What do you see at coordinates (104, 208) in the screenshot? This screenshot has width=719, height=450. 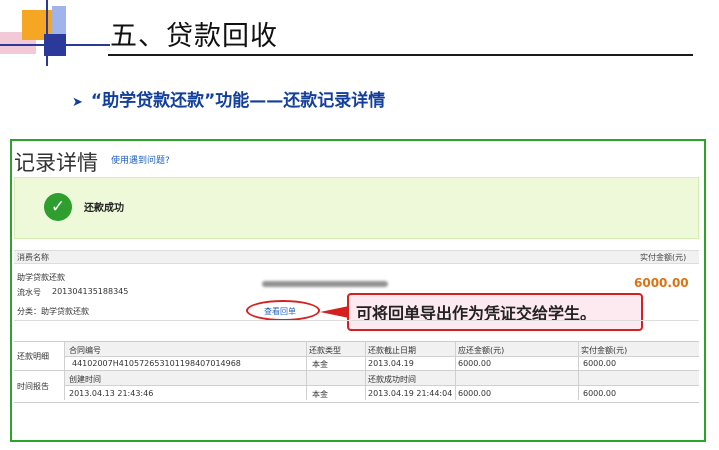 I see `success-text: 还款成功` at bounding box center [104, 208].